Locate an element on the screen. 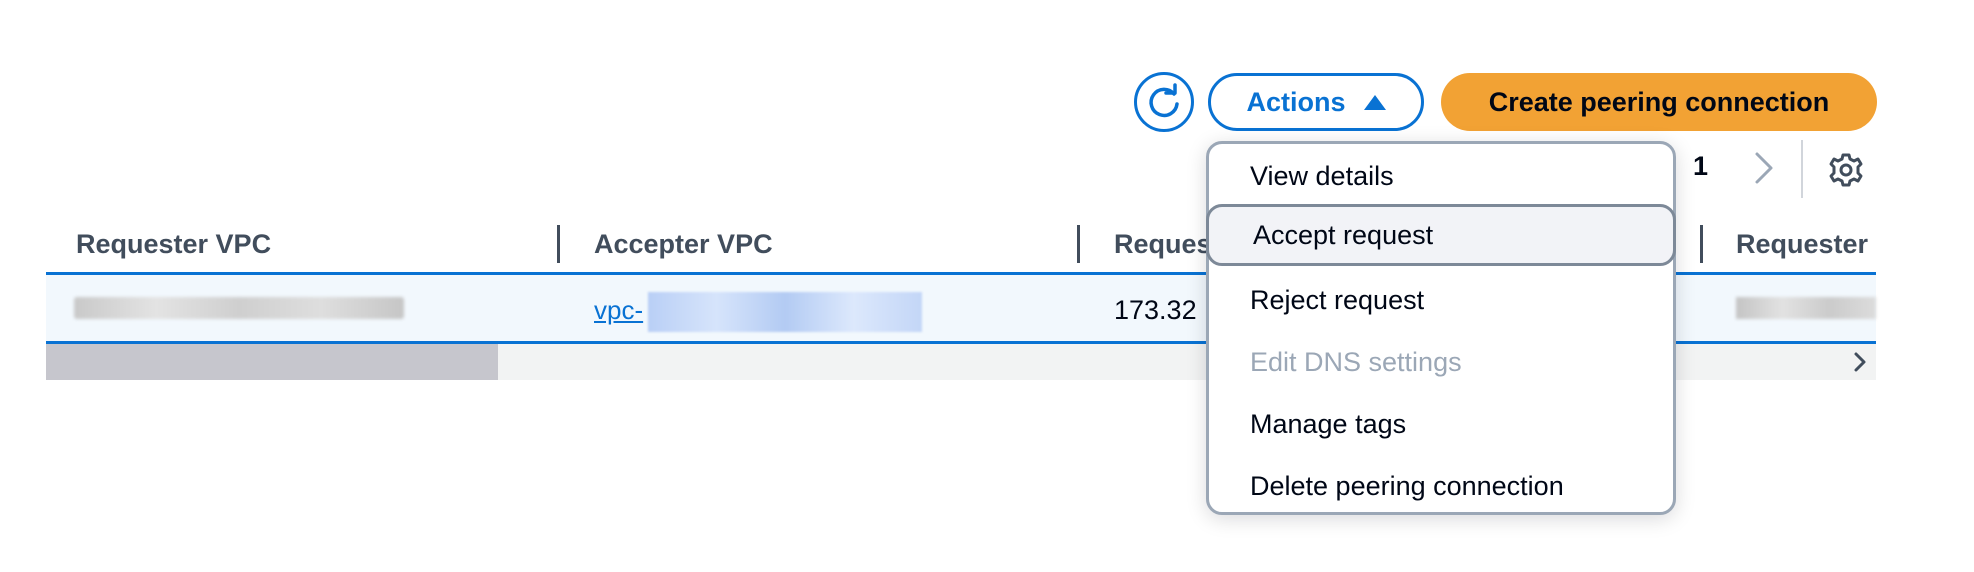 This screenshot has height=572, width=1974. actions-label: Actions is located at coordinates (1296, 101).